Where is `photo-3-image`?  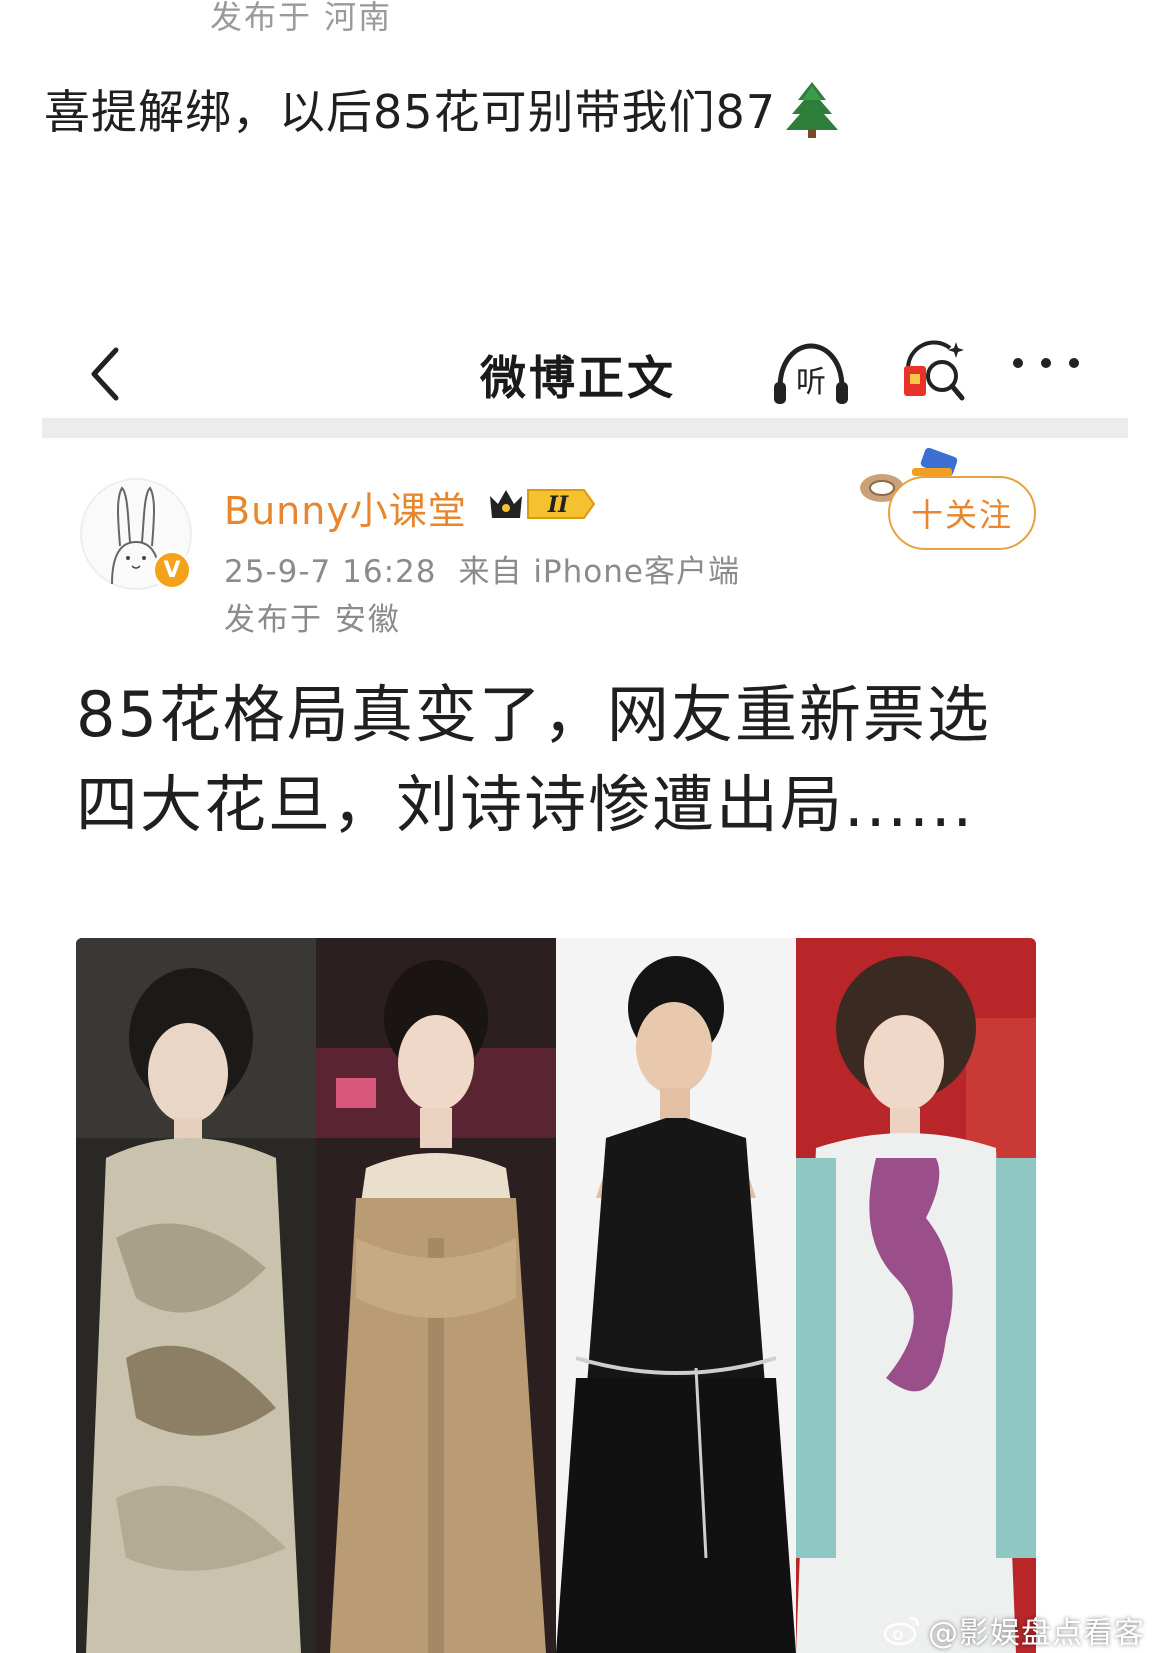
photo-3-image is located at coordinates (676, 1295).